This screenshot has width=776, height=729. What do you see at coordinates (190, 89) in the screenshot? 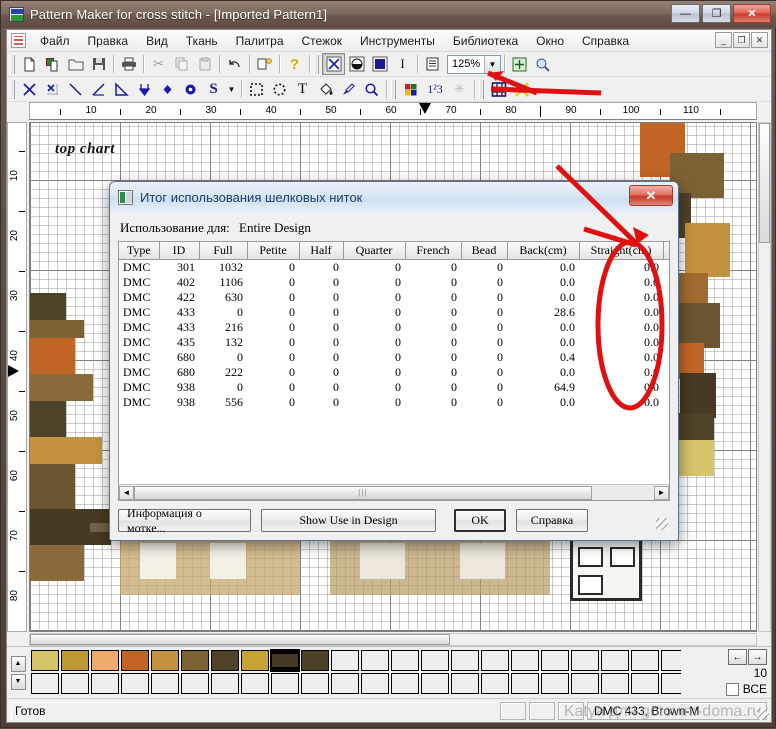
I see `bead-icon` at bounding box center [190, 89].